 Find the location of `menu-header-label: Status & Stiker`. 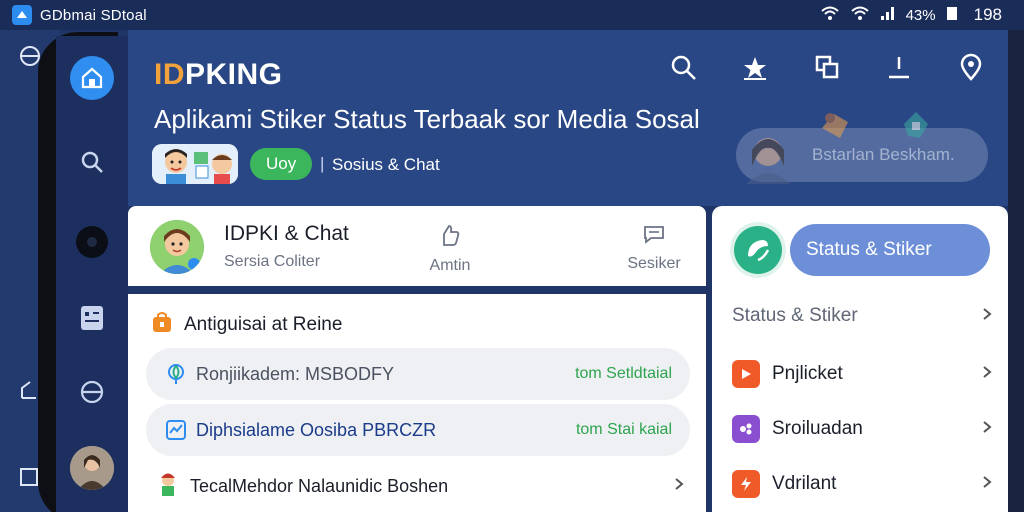

menu-header-label: Status & Stiker is located at coordinates (795, 315).